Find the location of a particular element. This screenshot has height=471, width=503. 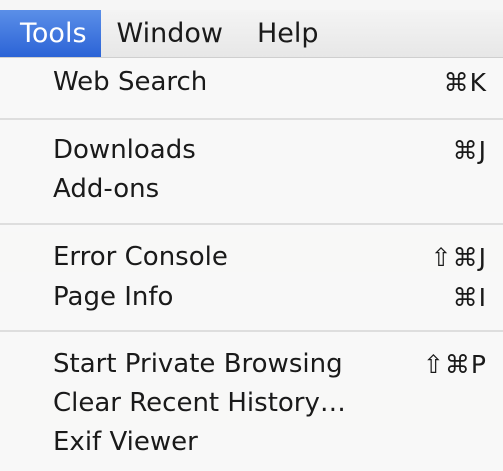

menubar-item-tools: Tools is located at coordinates (50, 33).